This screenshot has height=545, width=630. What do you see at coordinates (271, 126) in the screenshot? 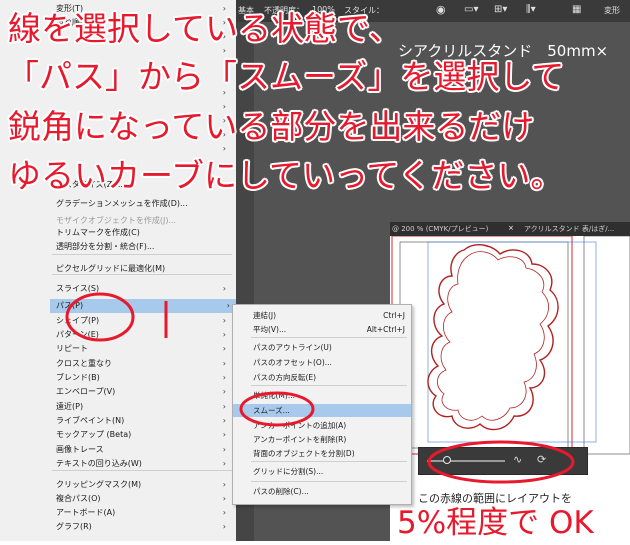
I see `instruction-line-3: 鋭角になっている部分を出来るだけ` at bounding box center [271, 126].